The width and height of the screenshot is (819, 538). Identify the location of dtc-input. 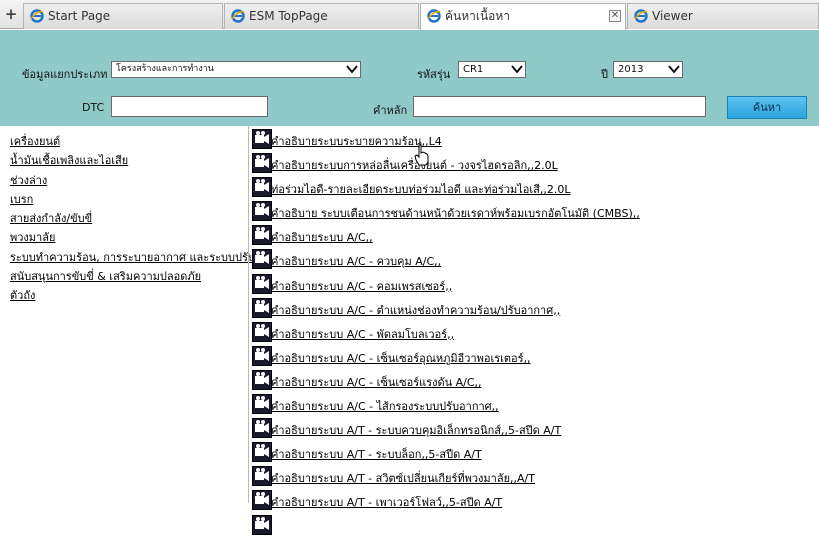
(189, 106).